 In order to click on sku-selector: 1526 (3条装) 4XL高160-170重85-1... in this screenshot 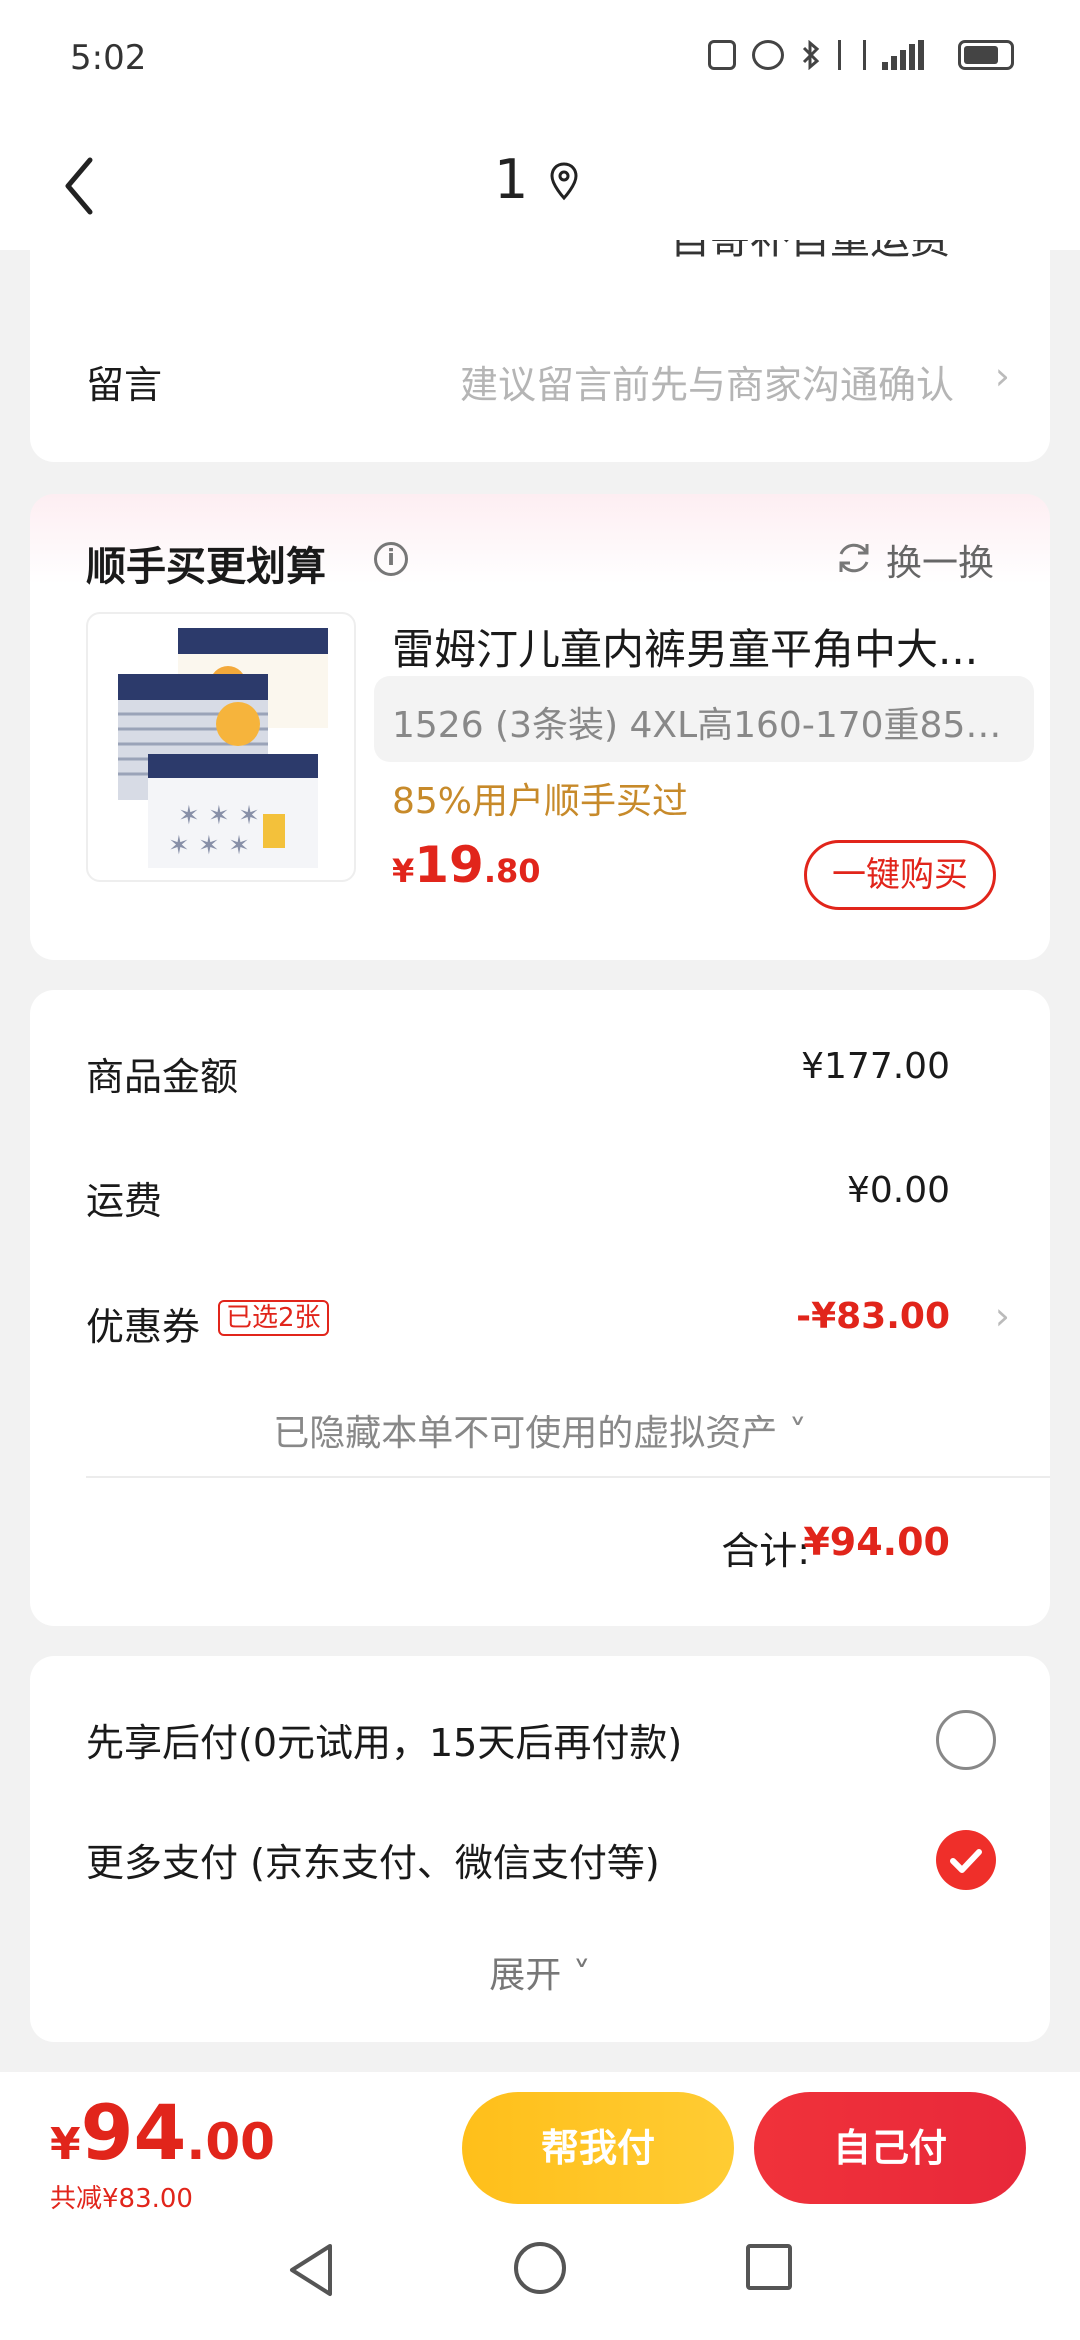, I will do `click(704, 719)`.